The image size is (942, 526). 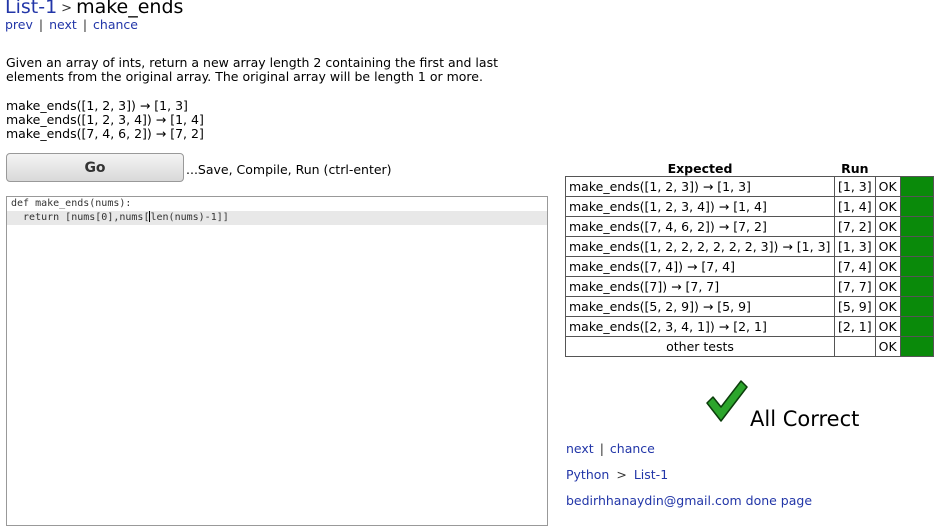 What do you see at coordinates (855, 326) in the screenshot?
I see `run-cell: [2, 1]` at bounding box center [855, 326].